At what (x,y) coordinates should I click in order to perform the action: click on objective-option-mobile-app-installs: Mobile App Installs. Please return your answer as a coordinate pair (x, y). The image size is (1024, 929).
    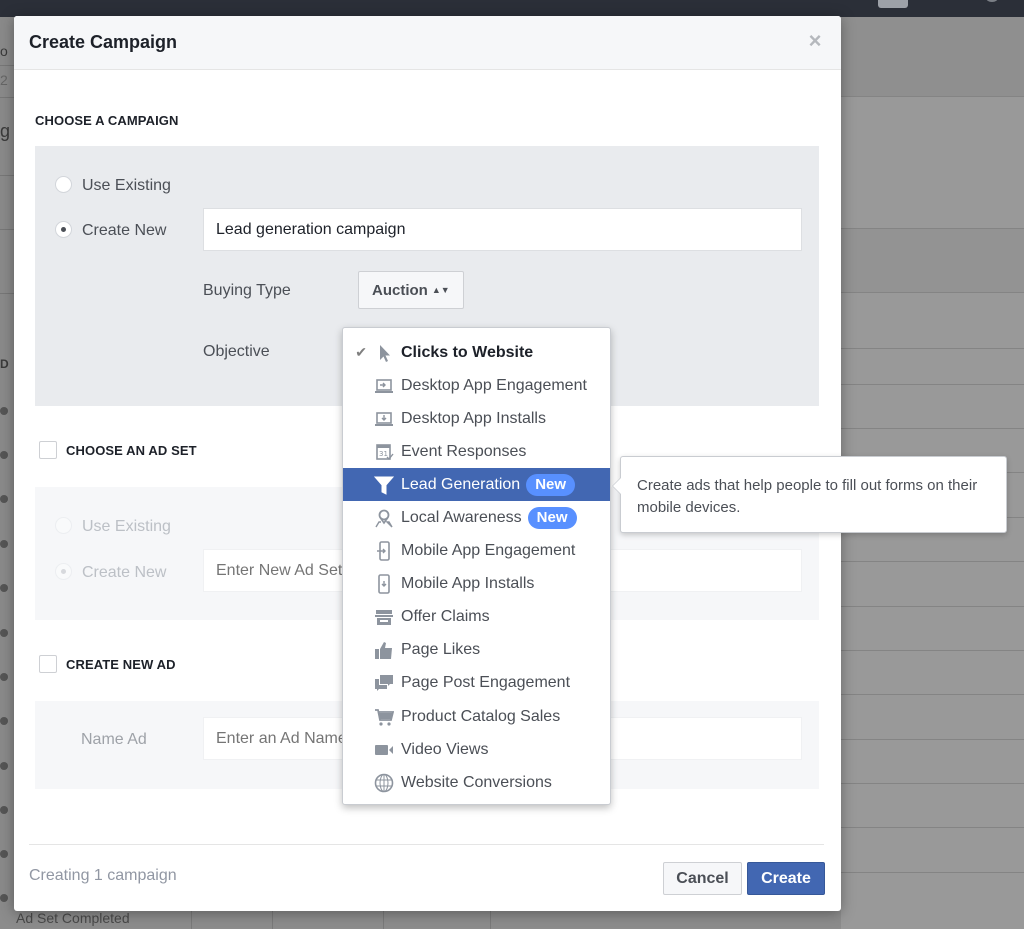
    Looking at the image, I should click on (476, 584).